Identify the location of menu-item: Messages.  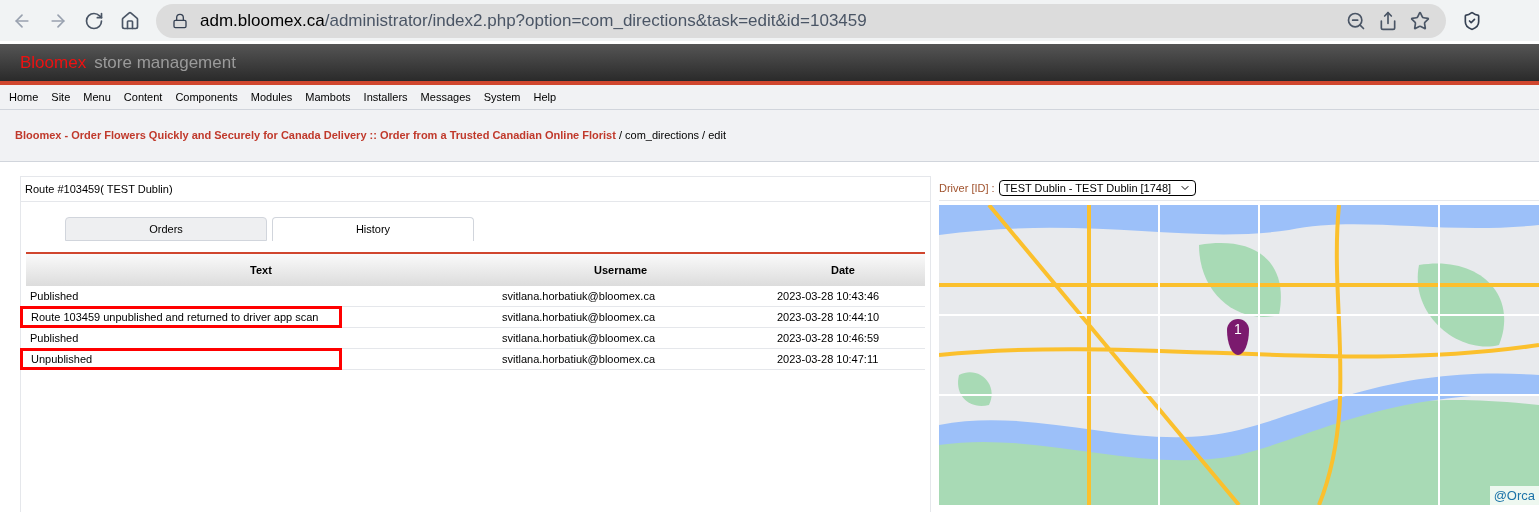
(445, 97).